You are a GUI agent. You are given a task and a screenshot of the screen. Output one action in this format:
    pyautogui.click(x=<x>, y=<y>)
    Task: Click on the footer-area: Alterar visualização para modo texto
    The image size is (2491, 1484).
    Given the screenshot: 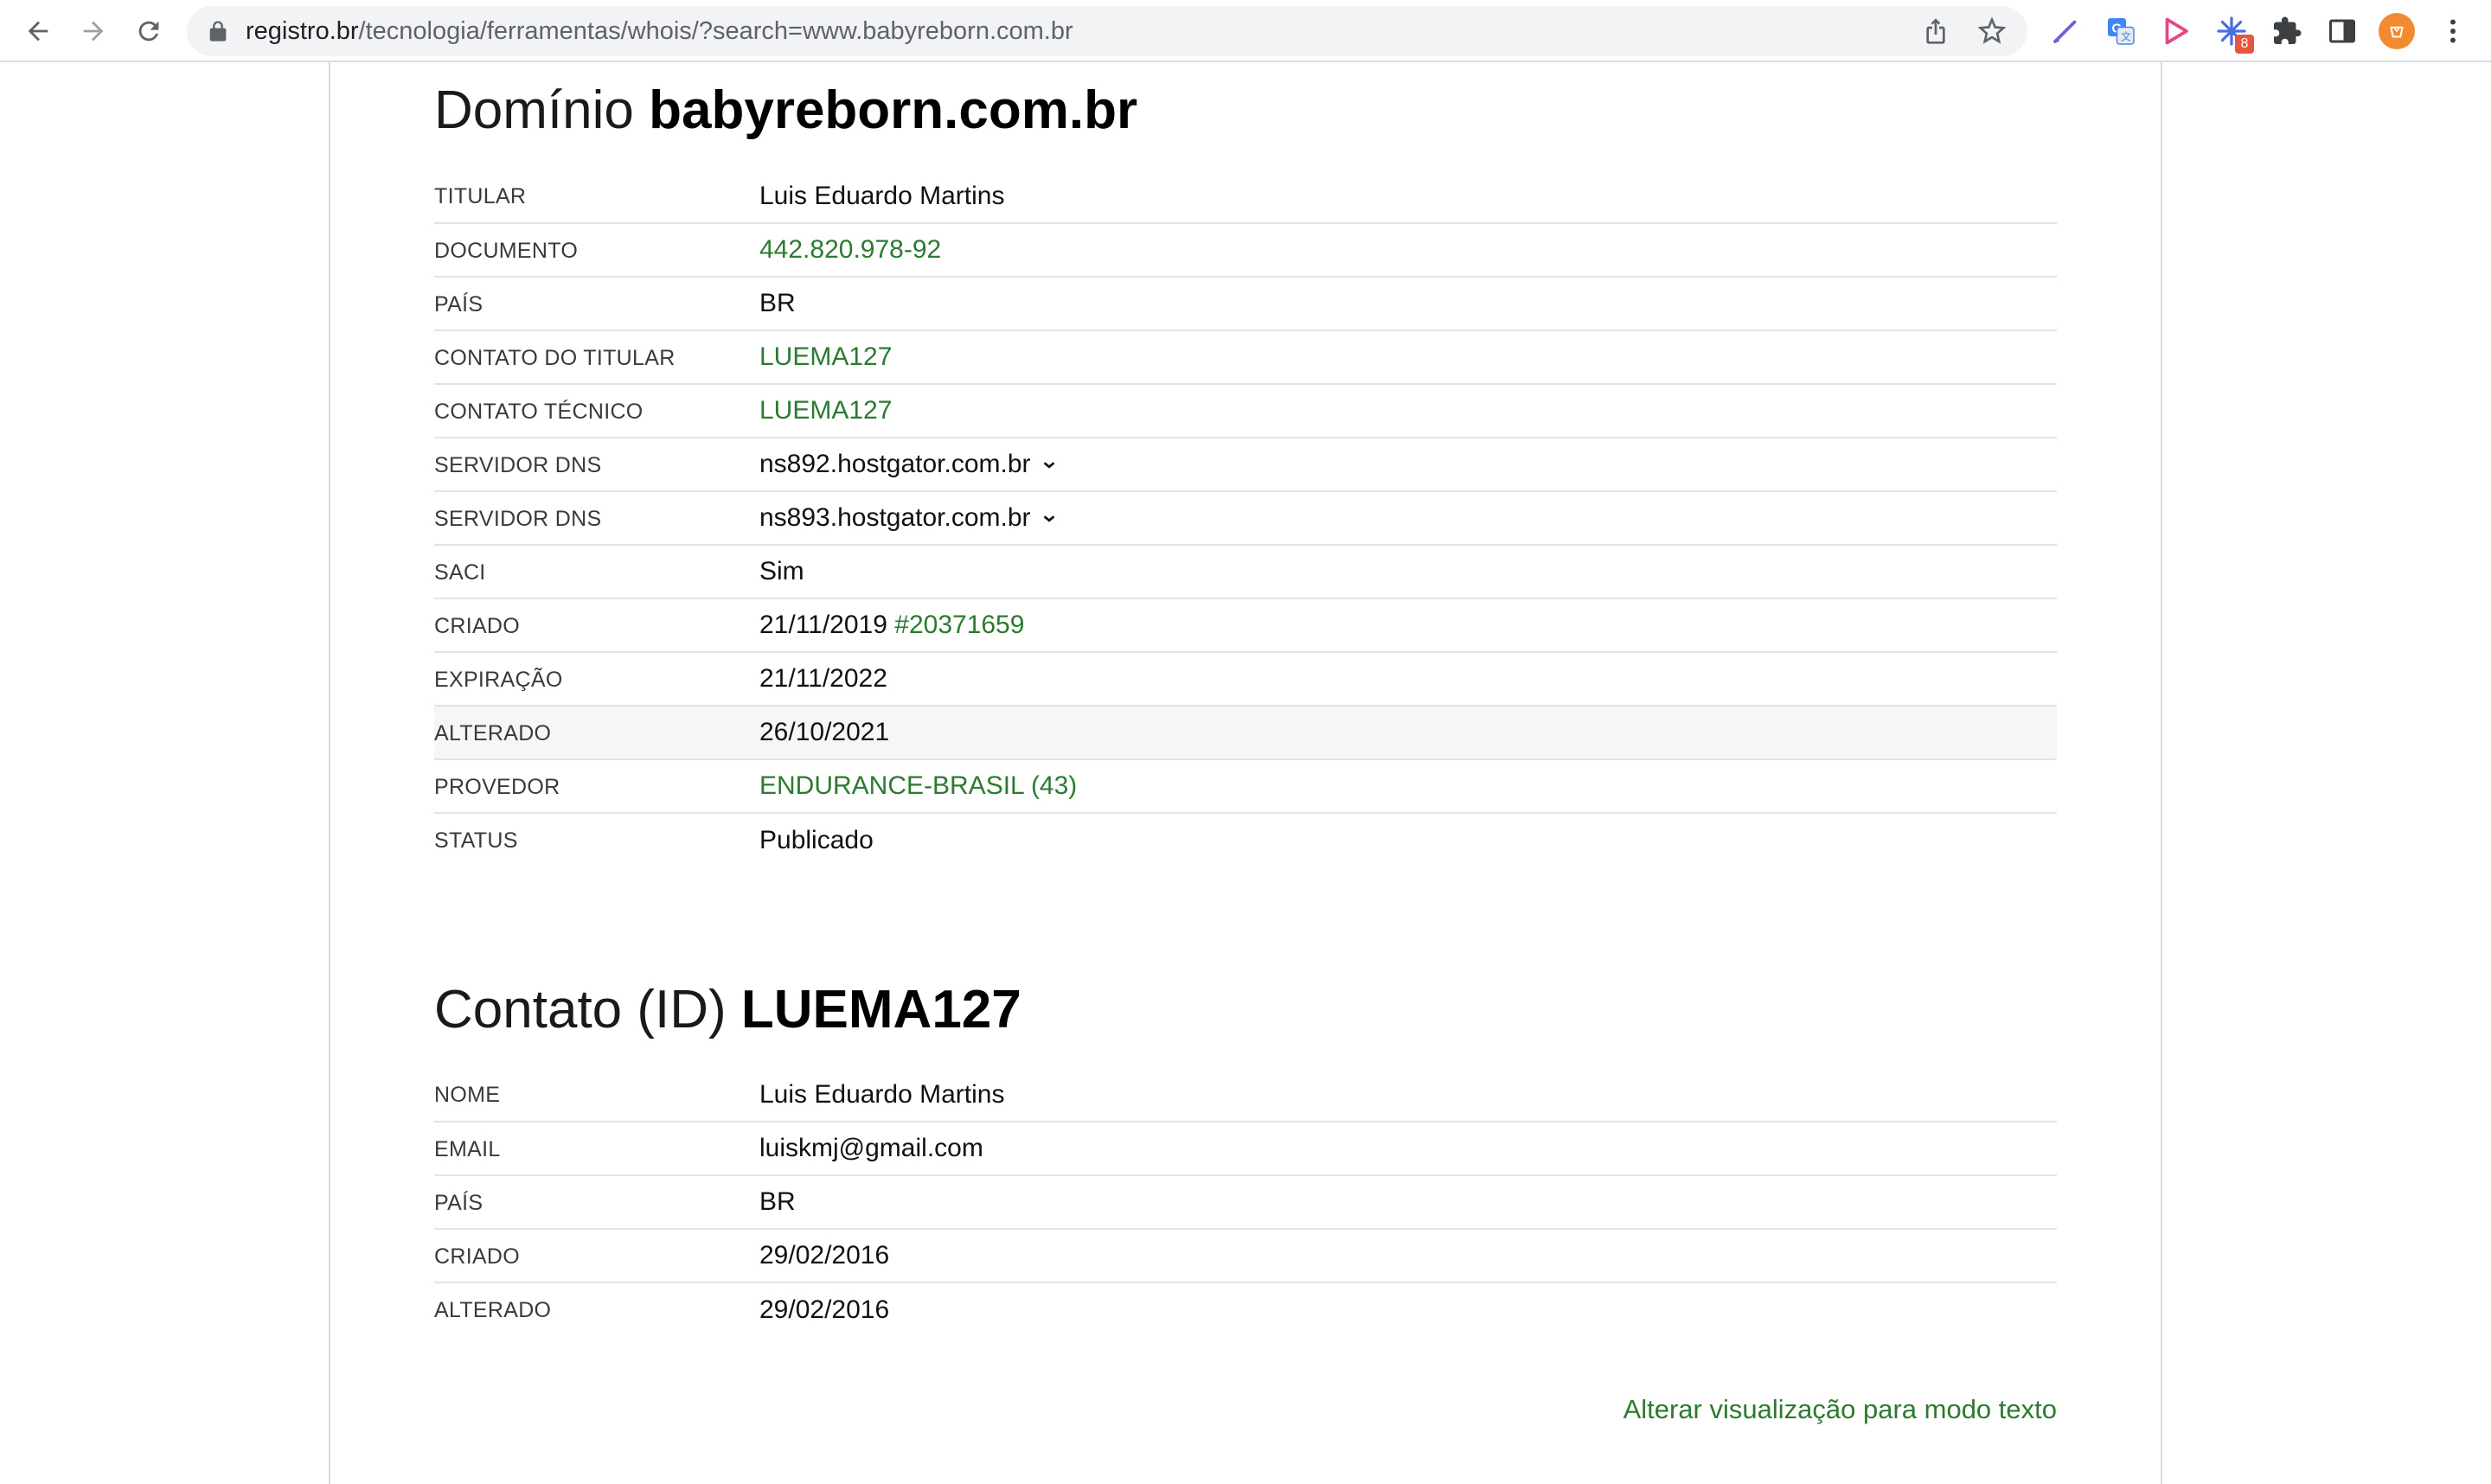 What is the action you would take?
    pyautogui.click(x=1246, y=1413)
    